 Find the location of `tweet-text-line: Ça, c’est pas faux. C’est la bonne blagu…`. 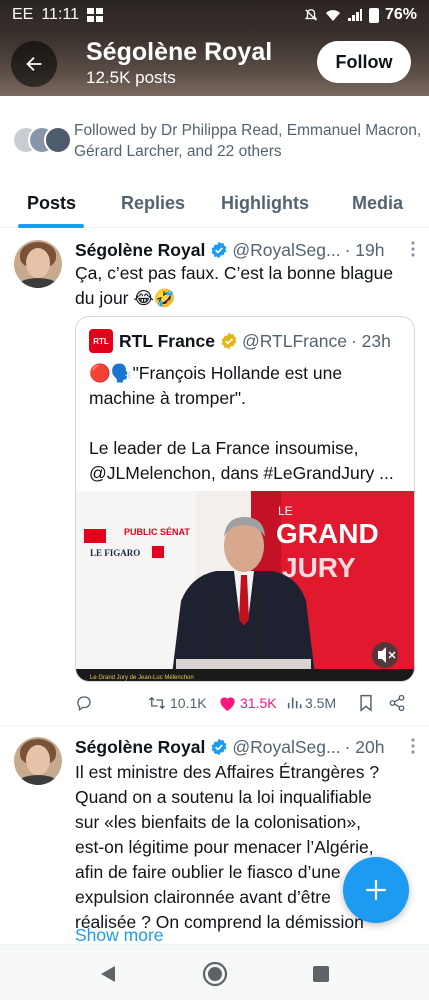

tweet-text-line: Ça, c’est pas faux. C’est la bonne blagu… is located at coordinates (234, 273).